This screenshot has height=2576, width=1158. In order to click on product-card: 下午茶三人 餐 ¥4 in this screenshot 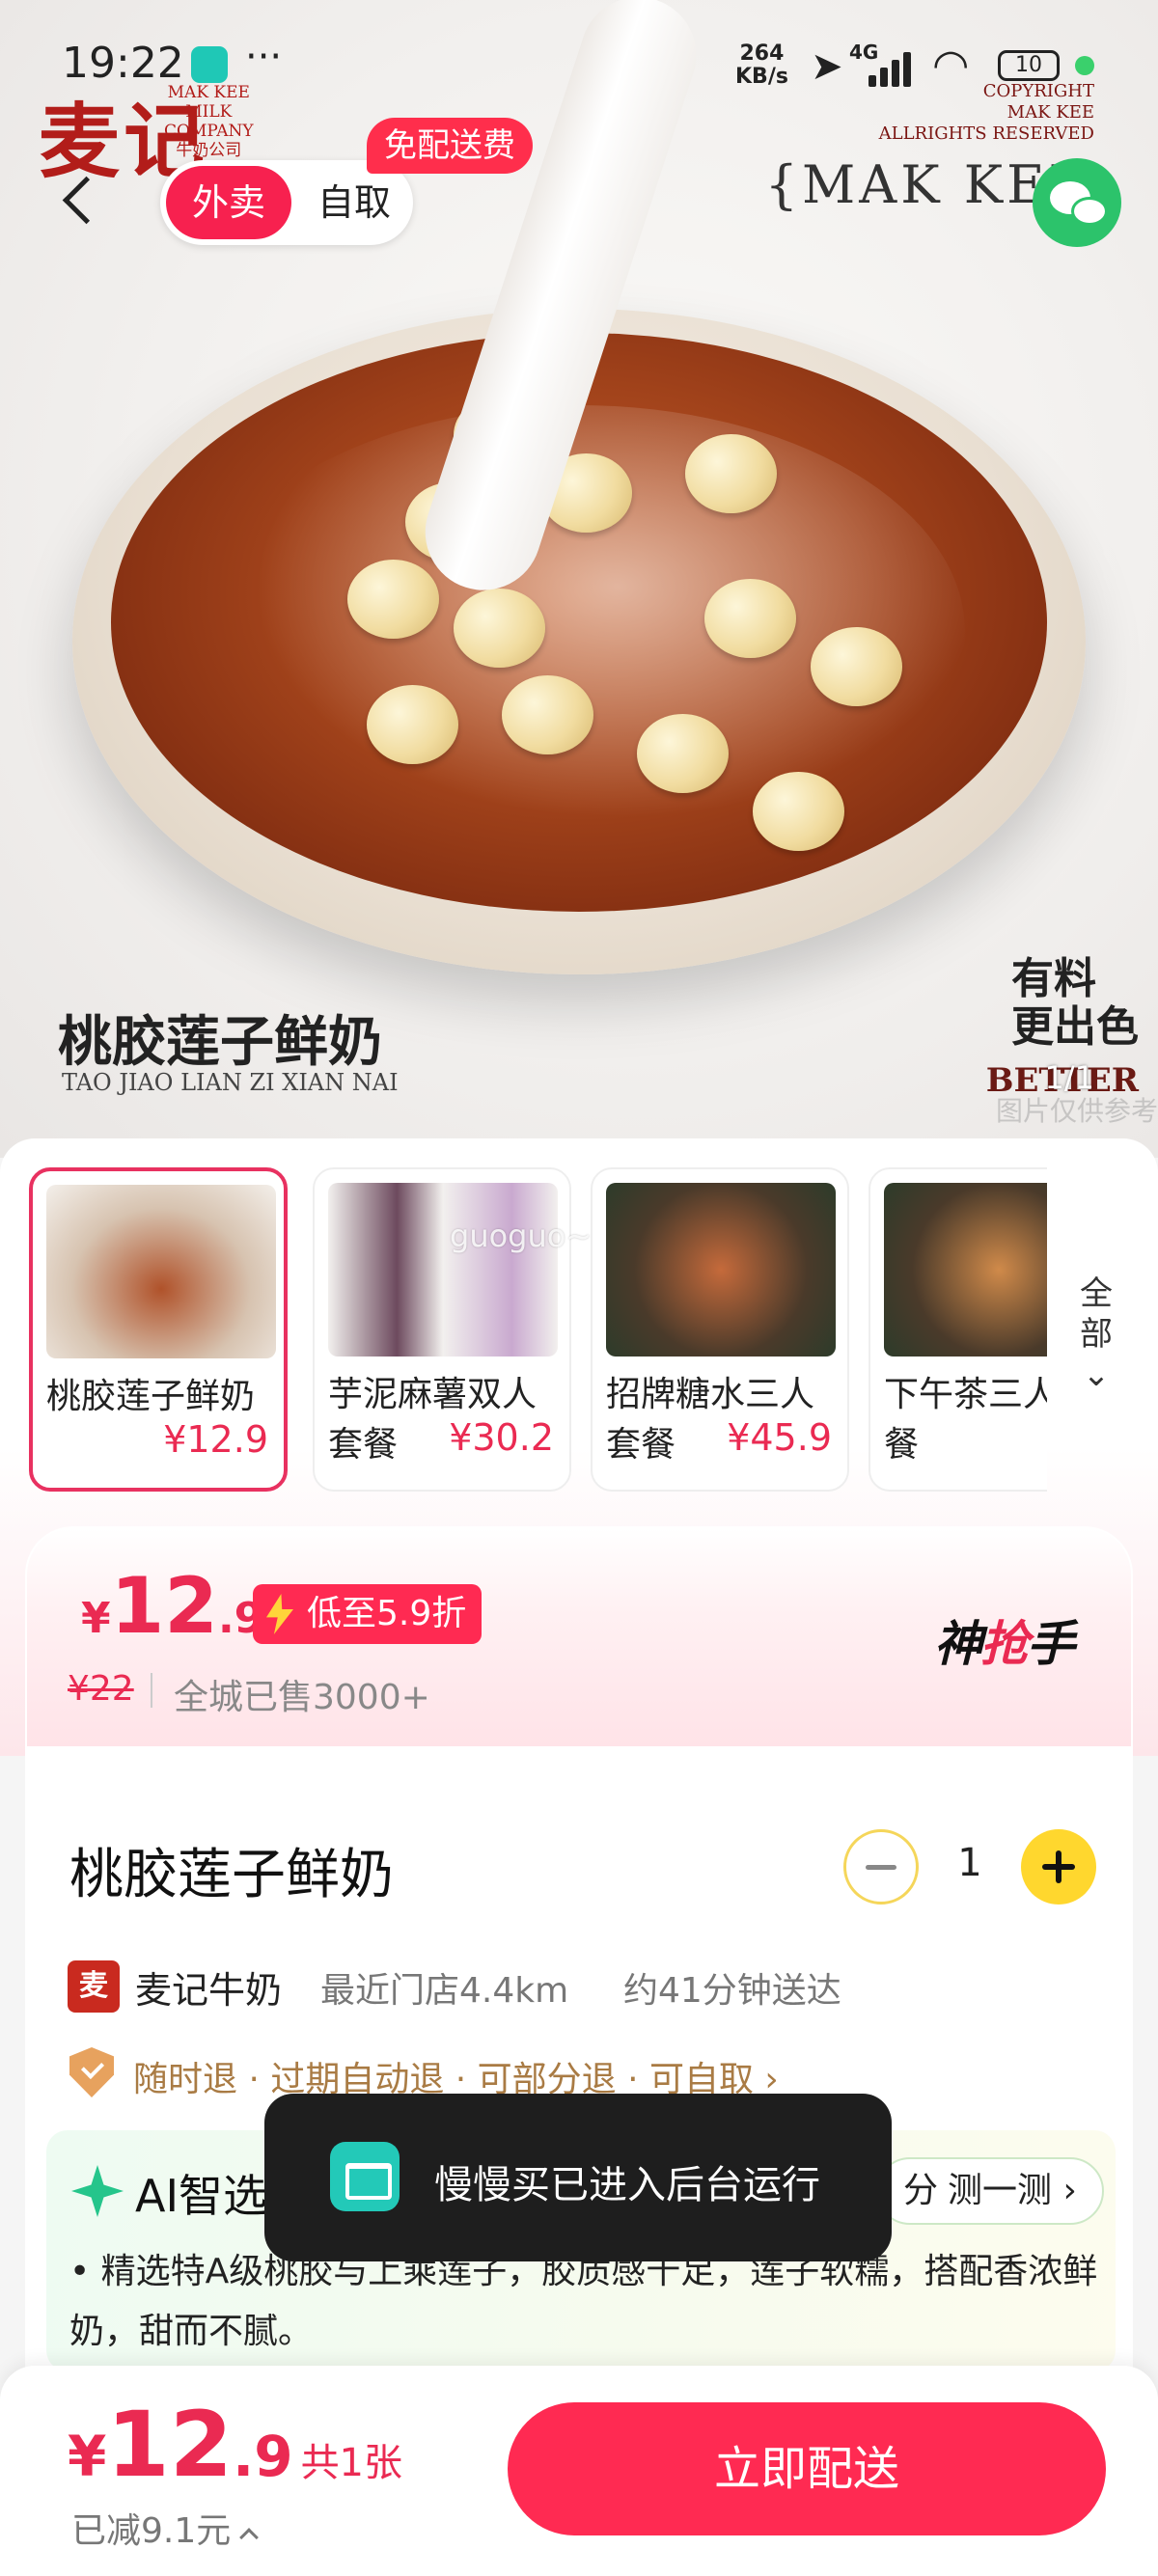, I will do `click(957, 1330)`.